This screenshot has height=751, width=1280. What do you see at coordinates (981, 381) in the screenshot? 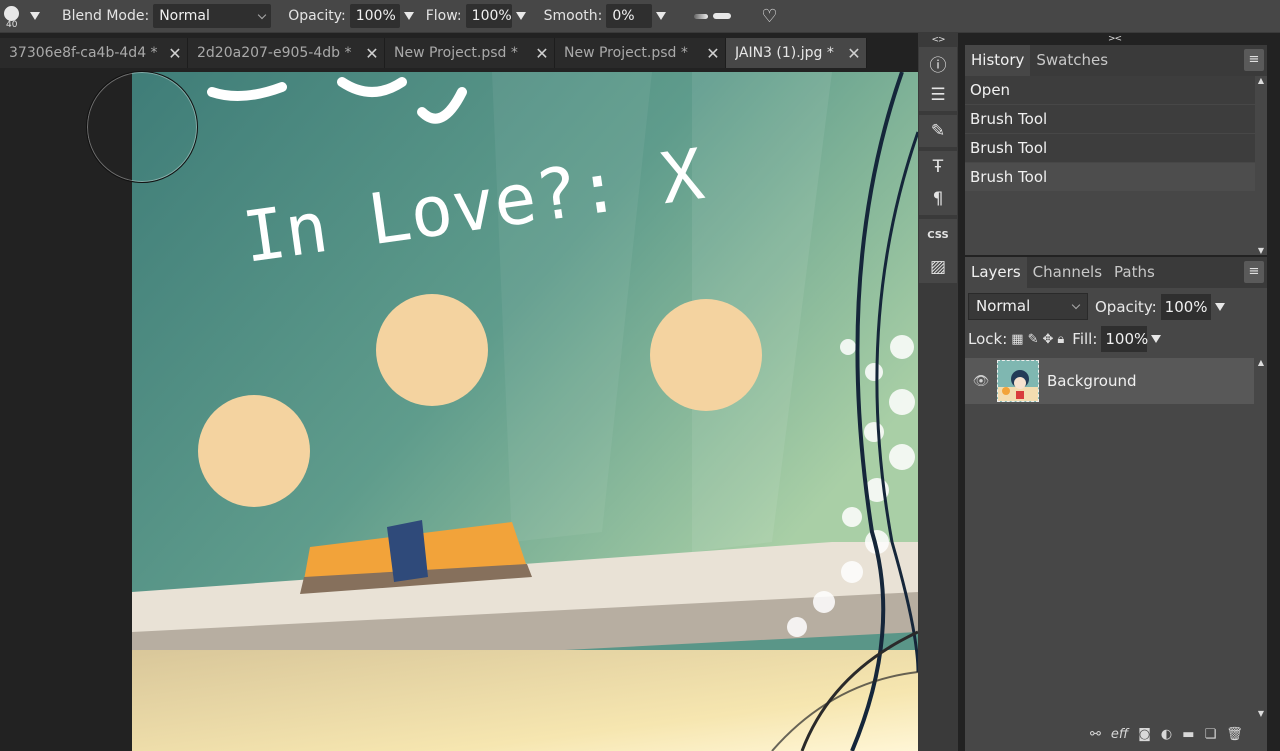
I see `eye-icon: 👁︎` at bounding box center [981, 381].